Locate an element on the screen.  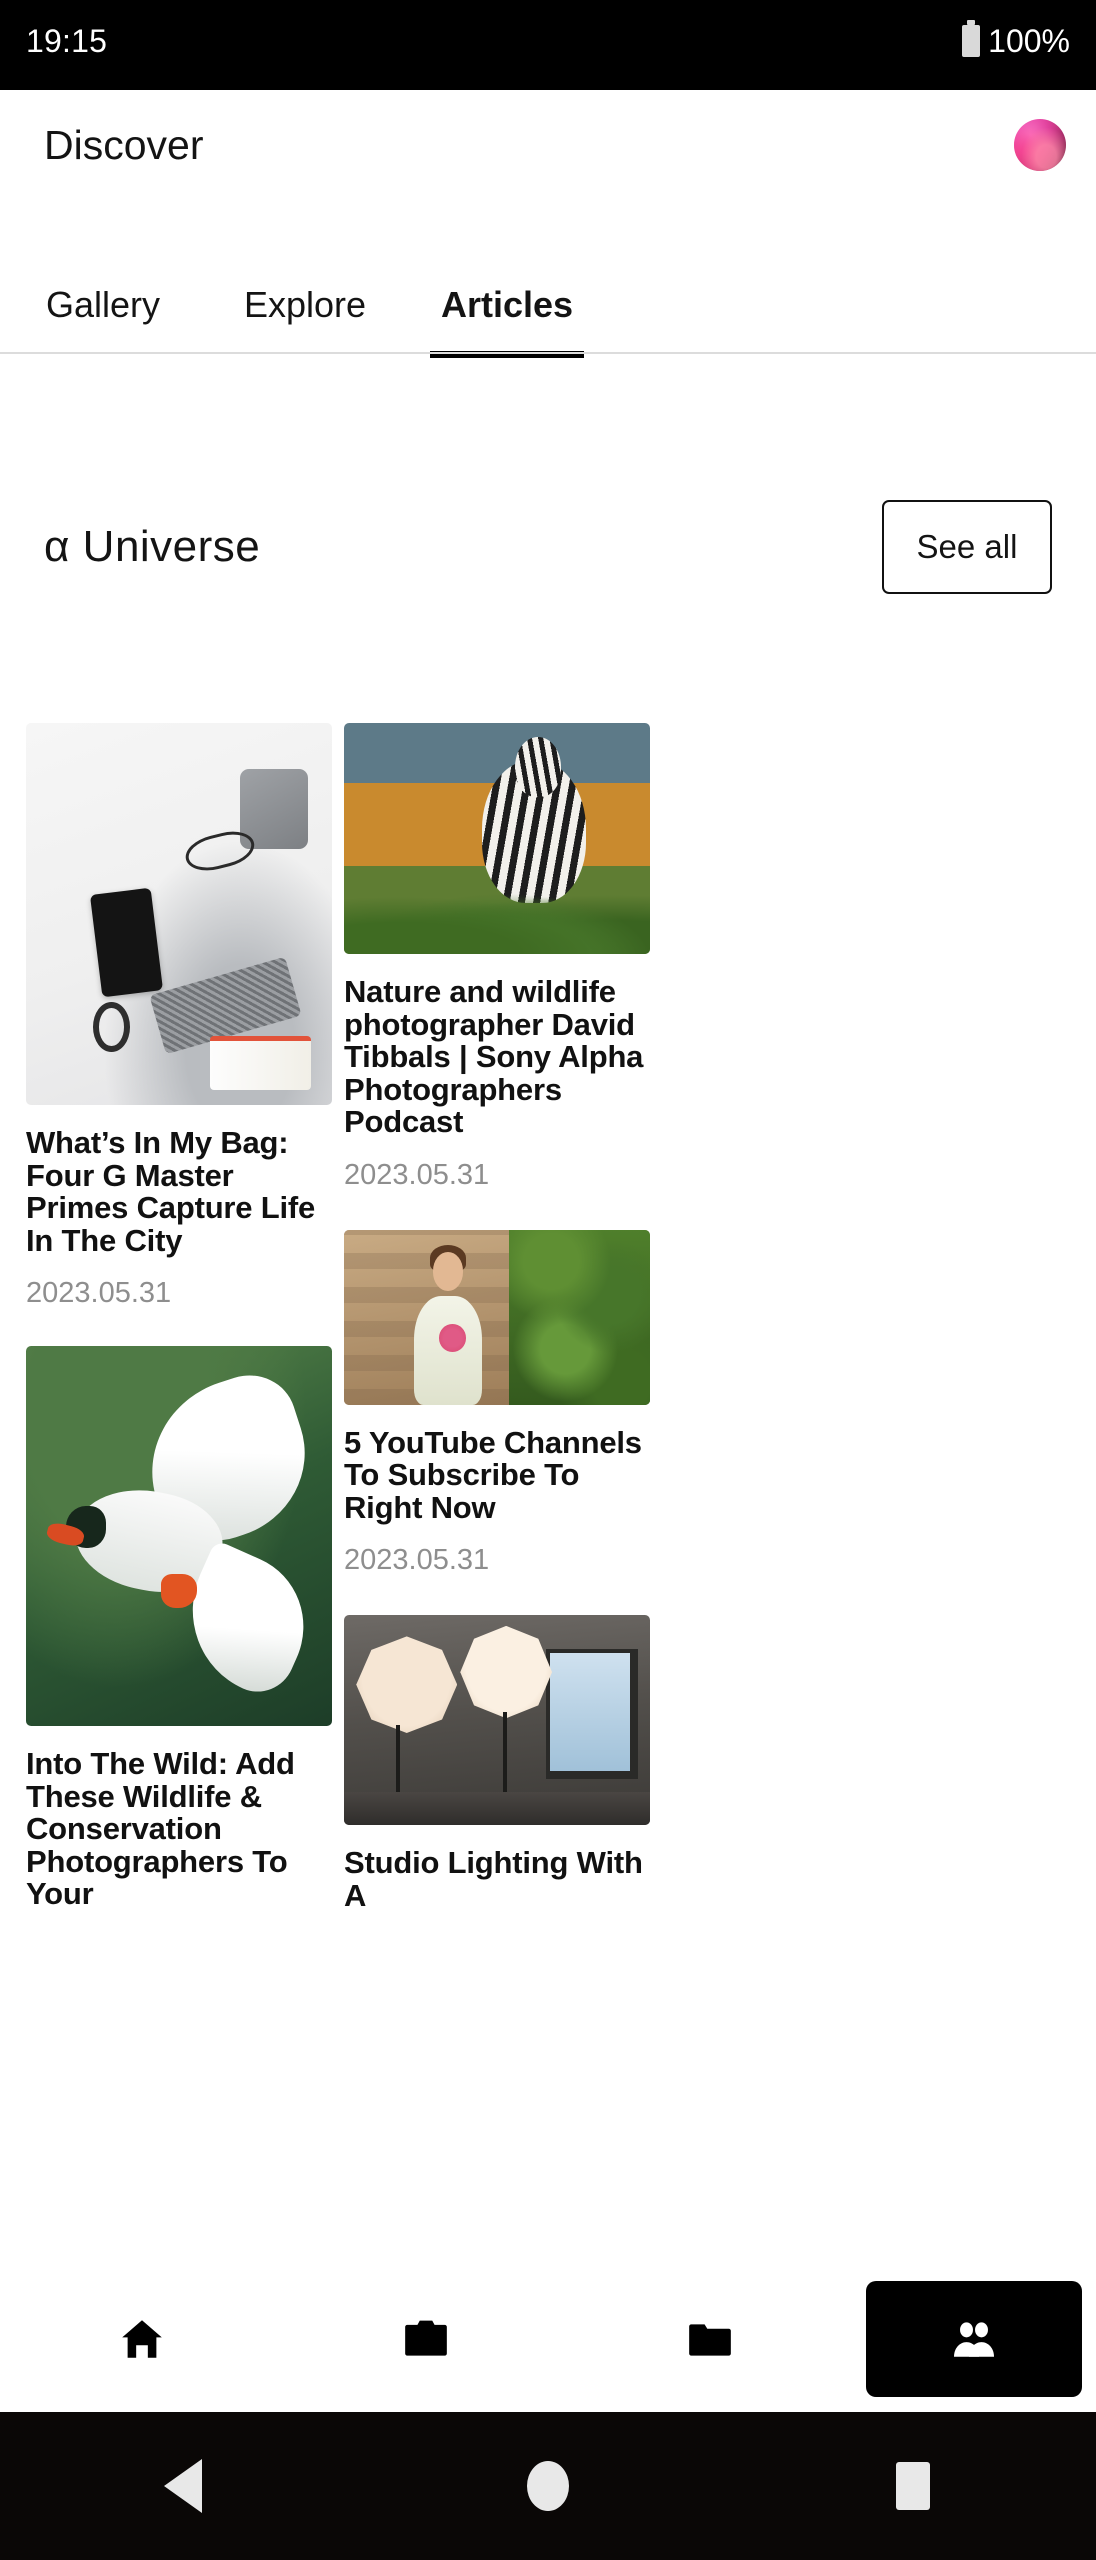
bottom-navigation-bar is located at coordinates (548, 2338).